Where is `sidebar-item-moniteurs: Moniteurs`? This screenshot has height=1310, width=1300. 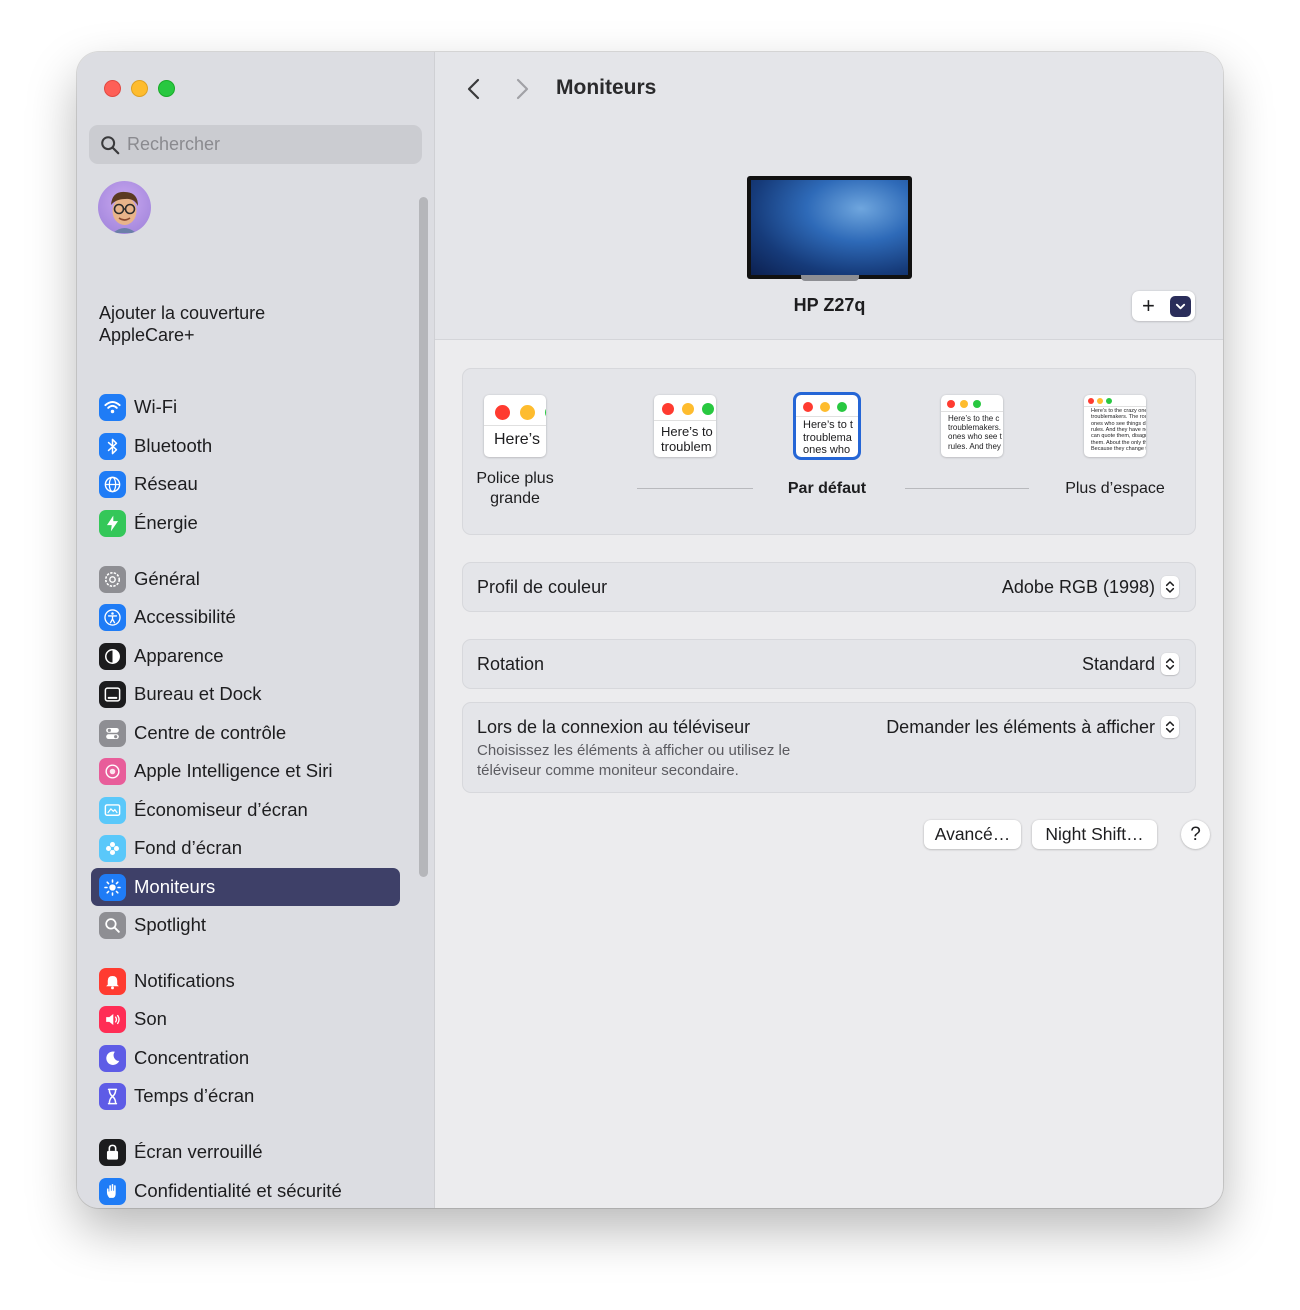
sidebar-item-moniteurs: Moniteurs is located at coordinates (245, 887).